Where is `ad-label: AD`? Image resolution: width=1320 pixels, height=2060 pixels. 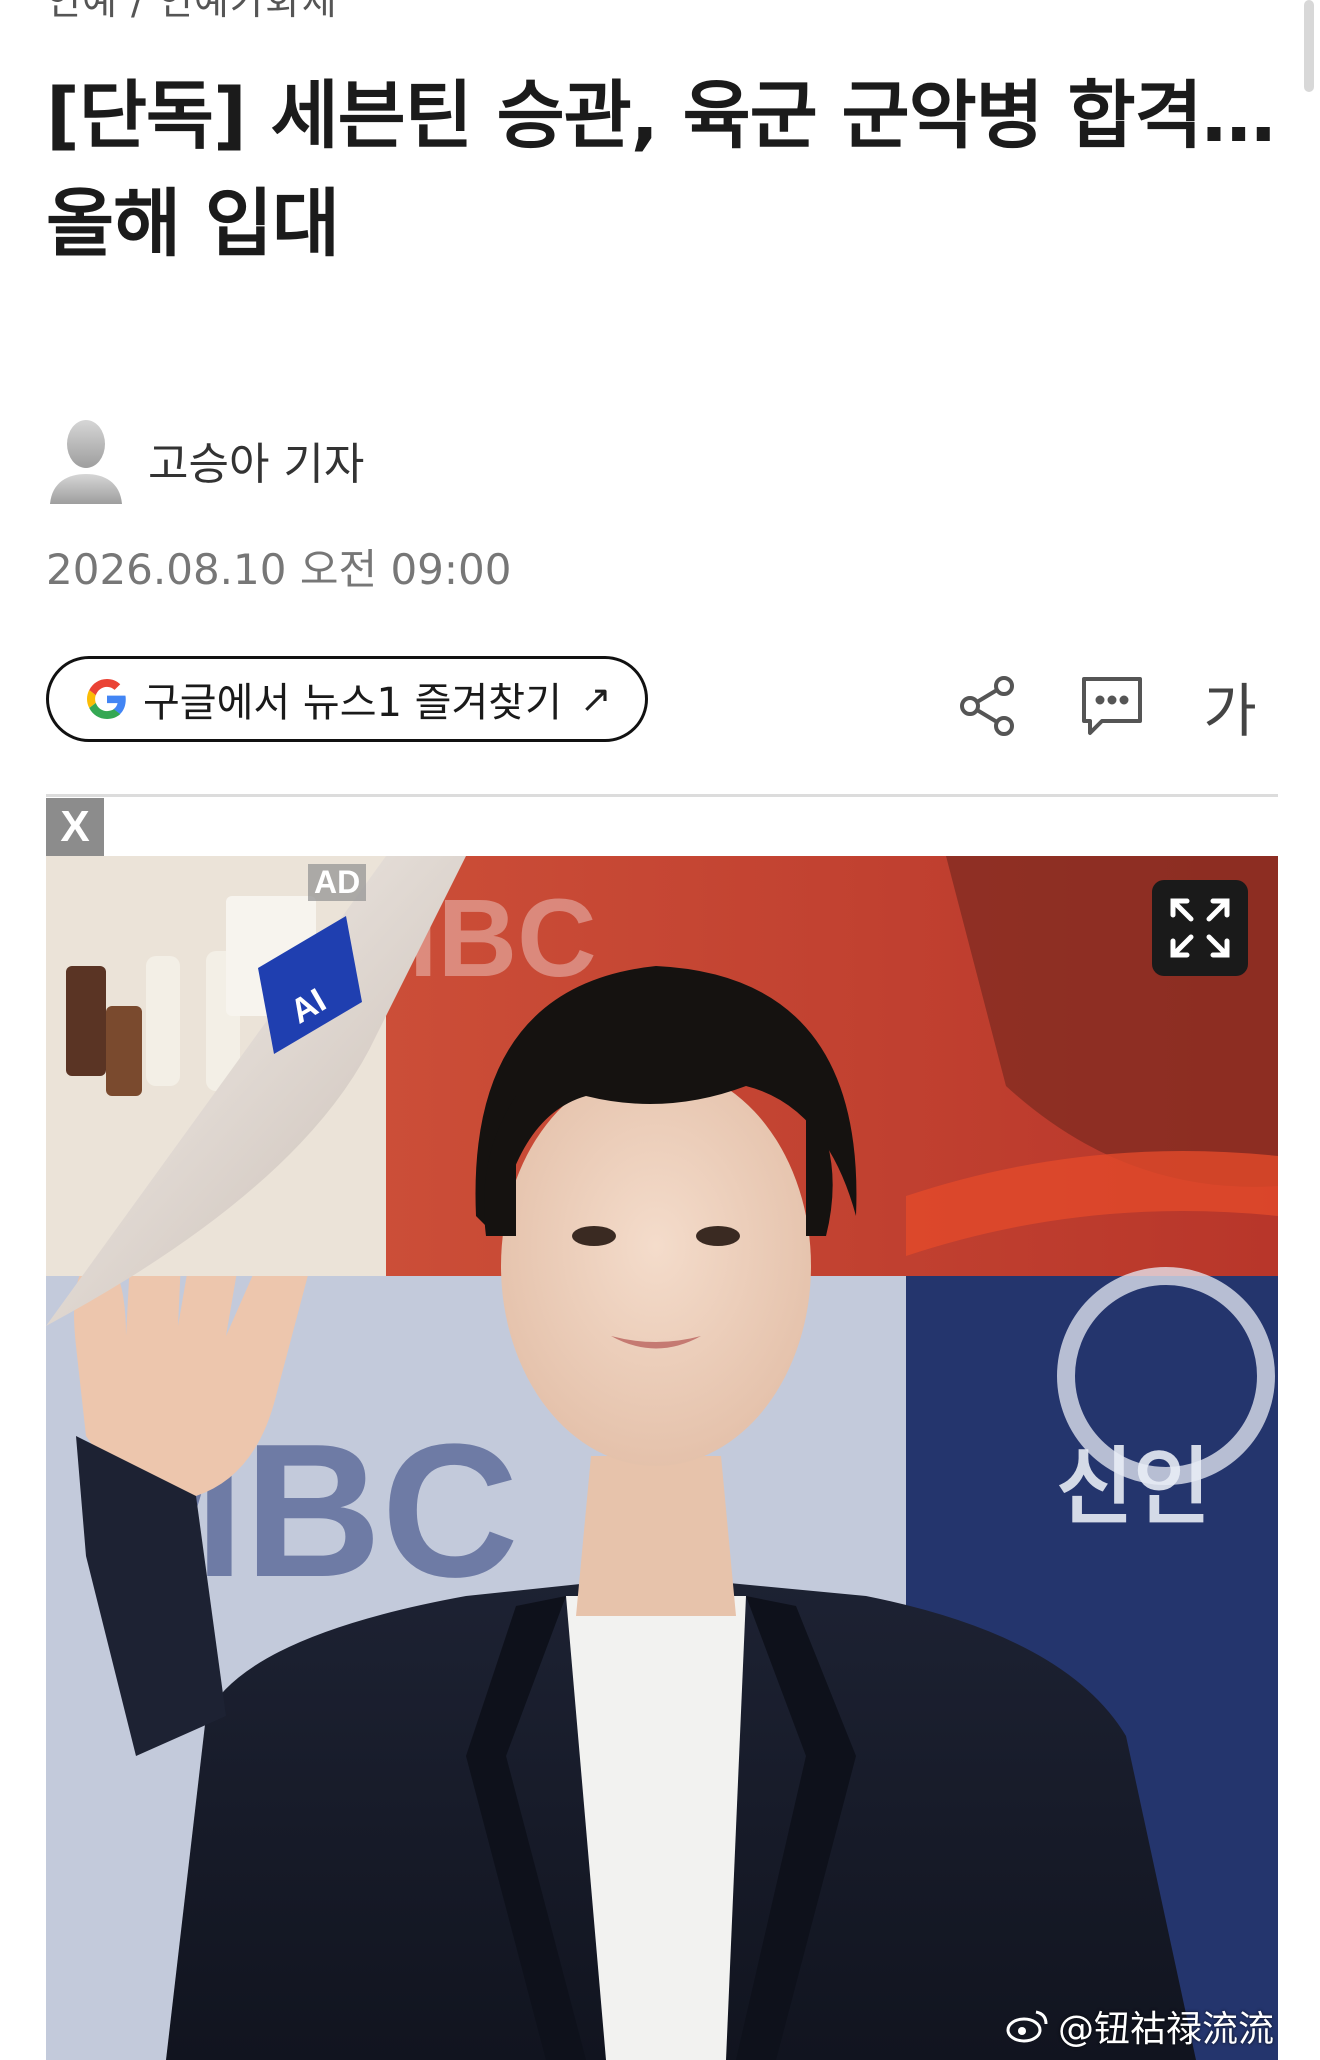
ad-label: AD is located at coordinates (337, 882).